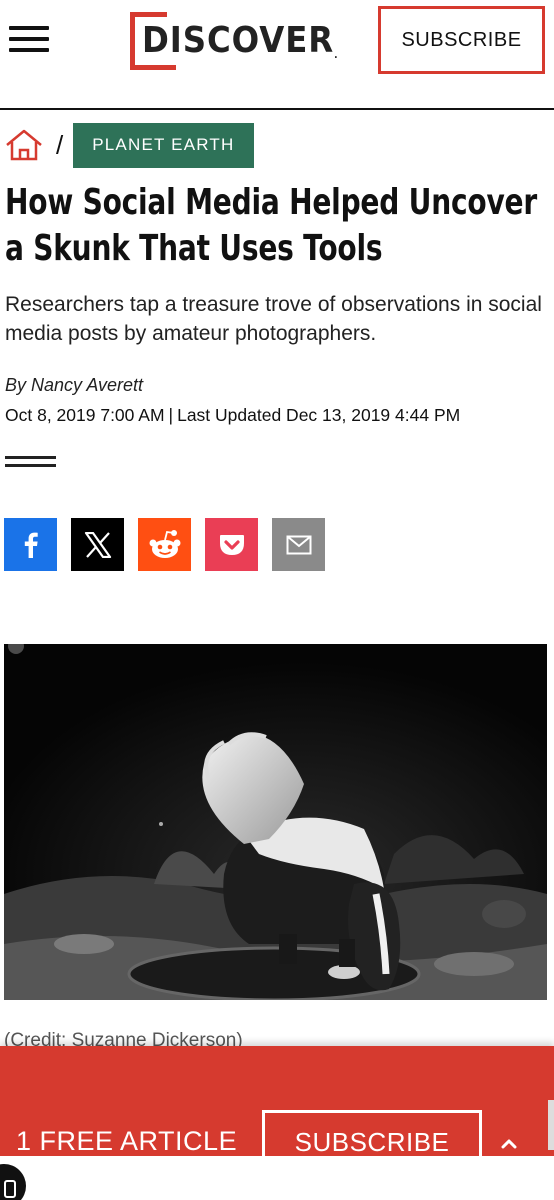 This screenshot has width=554, height=1200. Describe the element at coordinates (277, 1178) in the screenshot. I see `bottom-strip` at that location.